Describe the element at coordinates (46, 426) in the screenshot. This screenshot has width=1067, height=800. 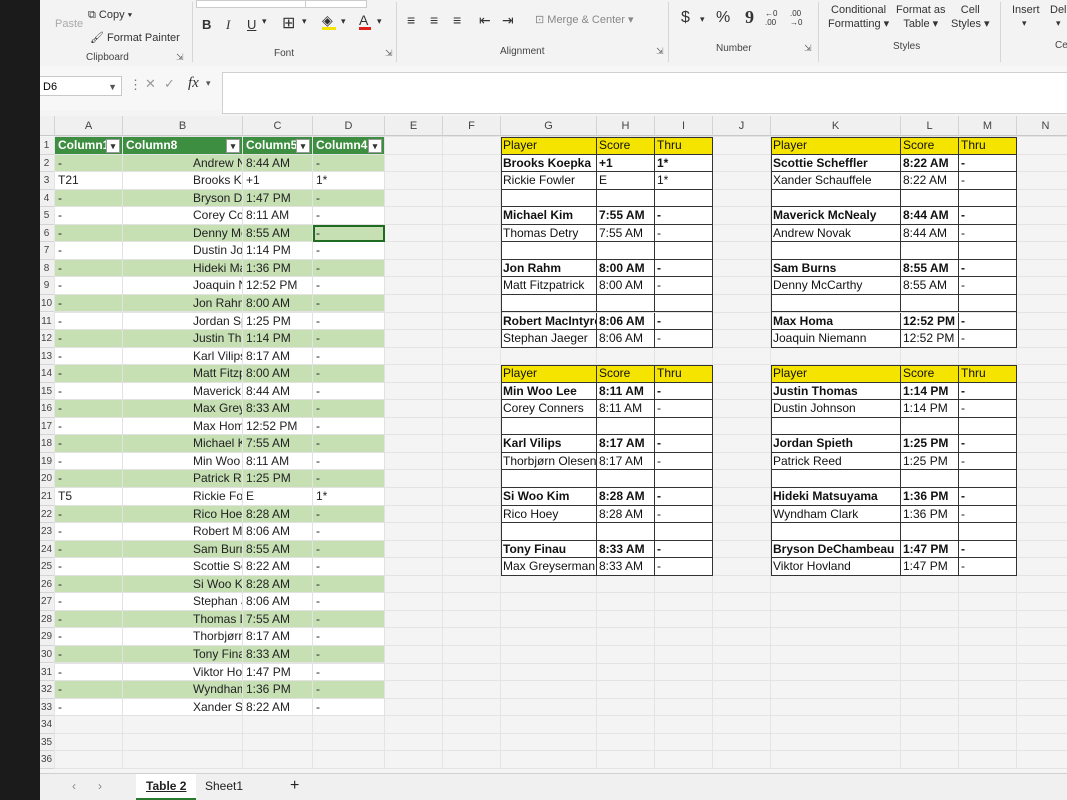
I see `row-header-17: 17` at that location.